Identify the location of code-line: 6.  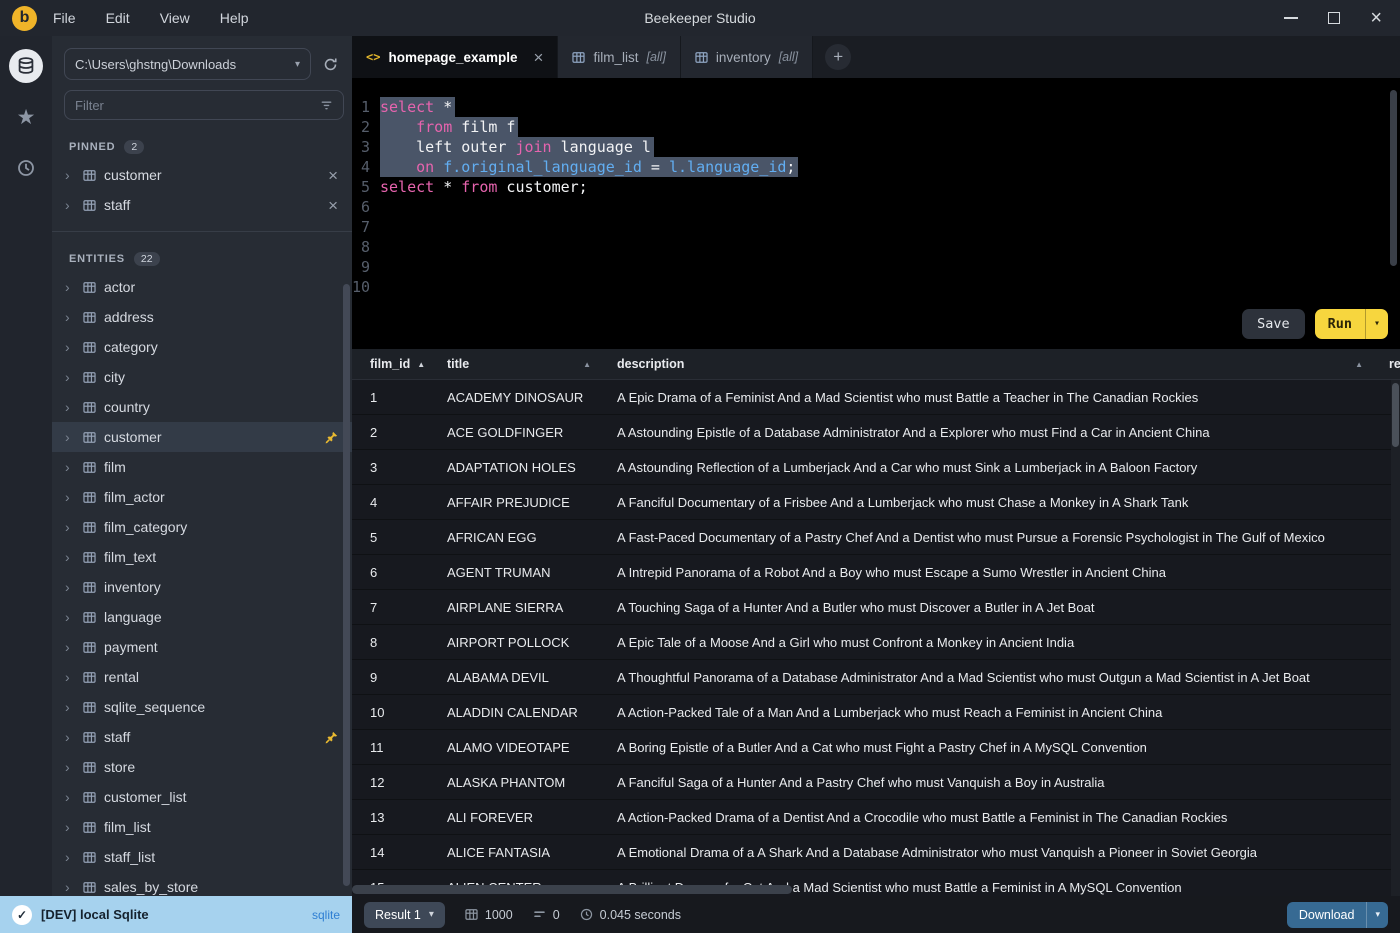
(876, 207).